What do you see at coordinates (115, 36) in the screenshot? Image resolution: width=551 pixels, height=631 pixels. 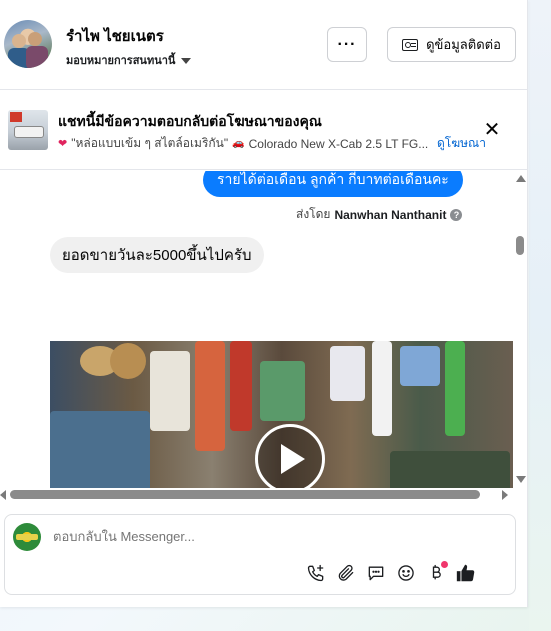 I see `contact-name: รำไพ ไชยเนตร` at bounding box center [115, 36].